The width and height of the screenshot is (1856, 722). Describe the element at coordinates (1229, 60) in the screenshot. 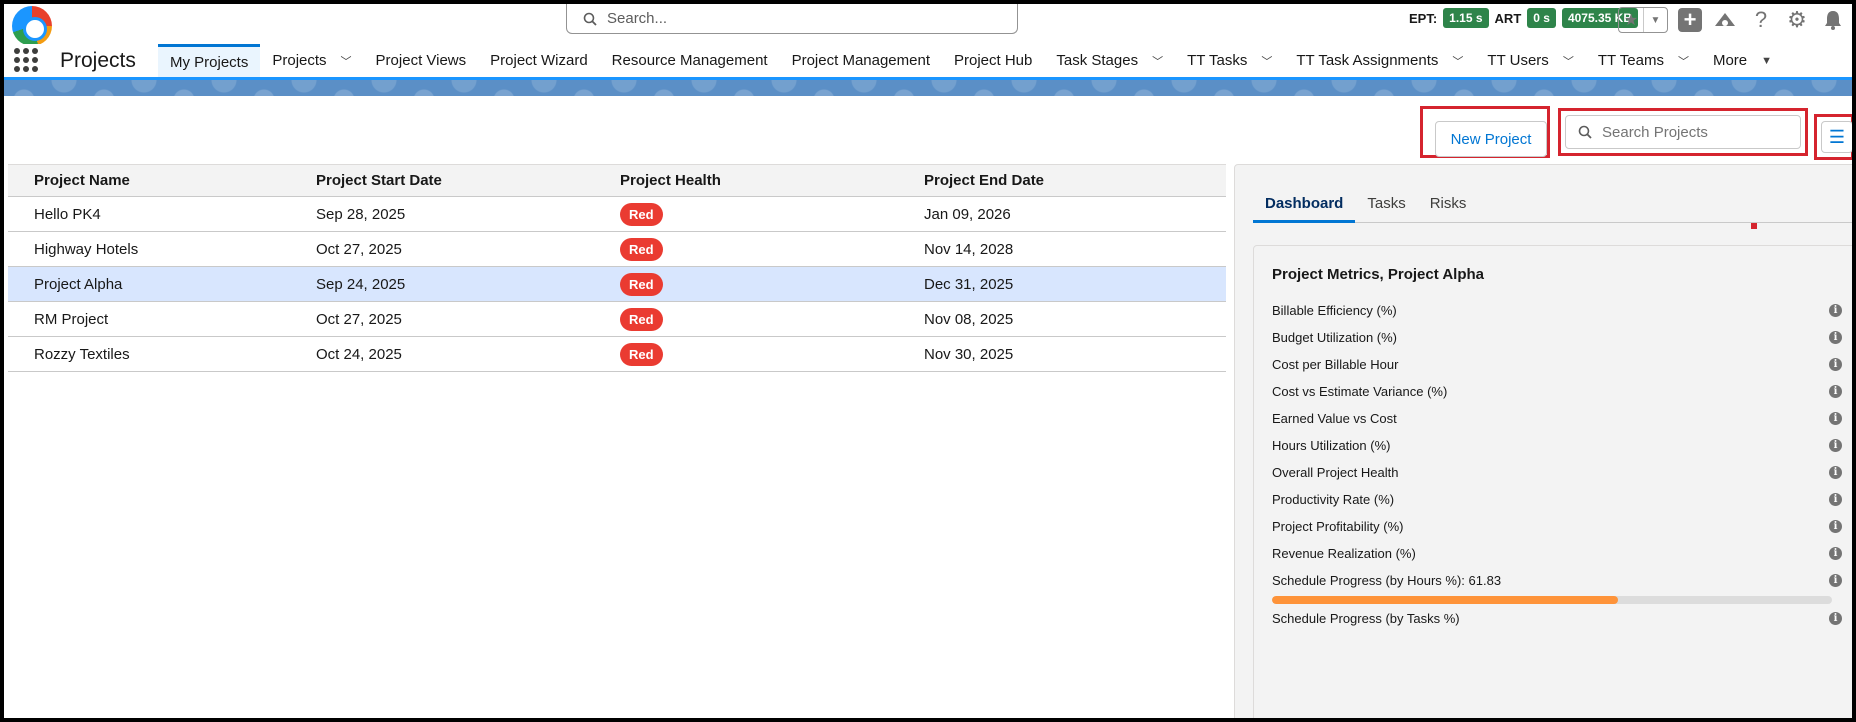

I see `nav-item-tt-tasks: TT Tasks ﹀` at that location.